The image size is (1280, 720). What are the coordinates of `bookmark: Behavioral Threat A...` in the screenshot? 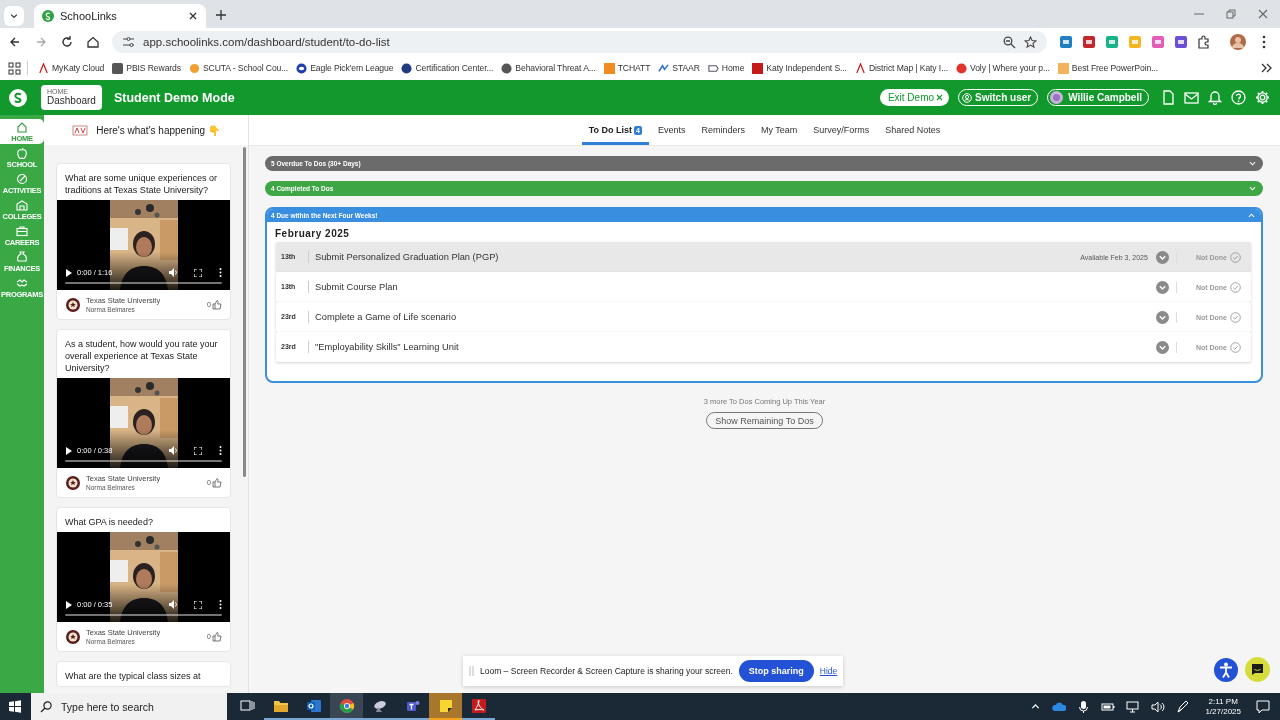 It's located at (548, 68).